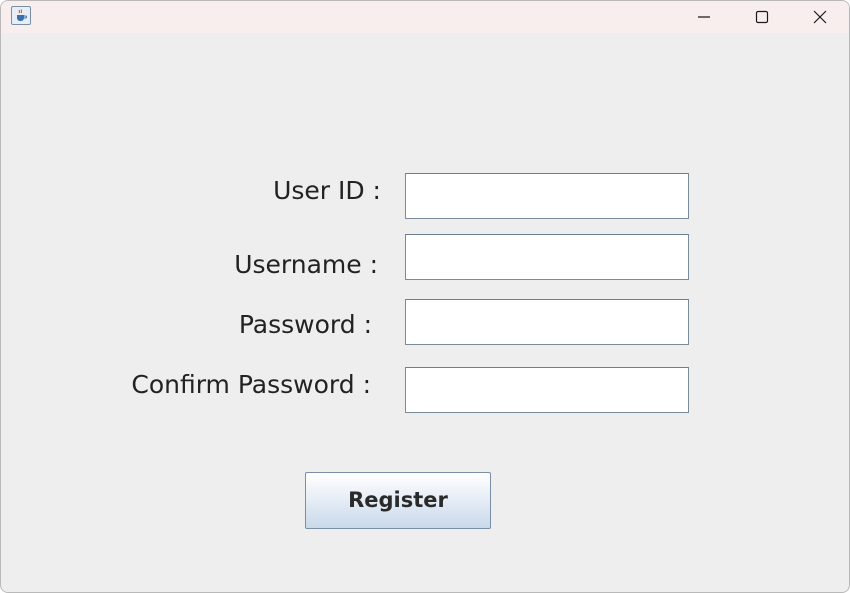 This screenshot has width=850, height=593. I want to click on close-button, so click(820, 17).